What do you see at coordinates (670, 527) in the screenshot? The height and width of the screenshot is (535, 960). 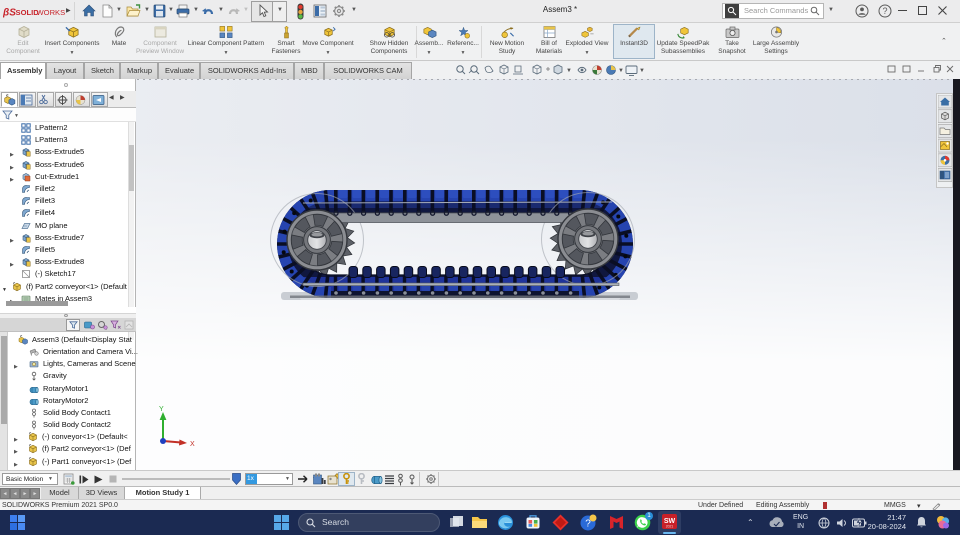 I see `svg-text: 2021` at bounding box center [670, 527].